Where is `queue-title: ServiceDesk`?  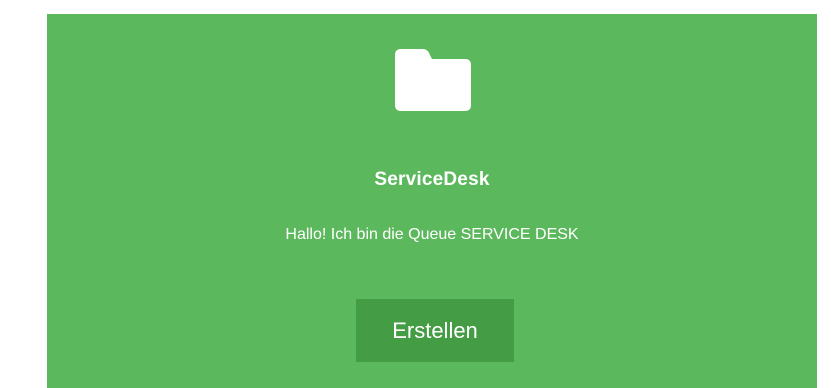
queue-title: ServiceDesk is located at coordinates (432, 179).